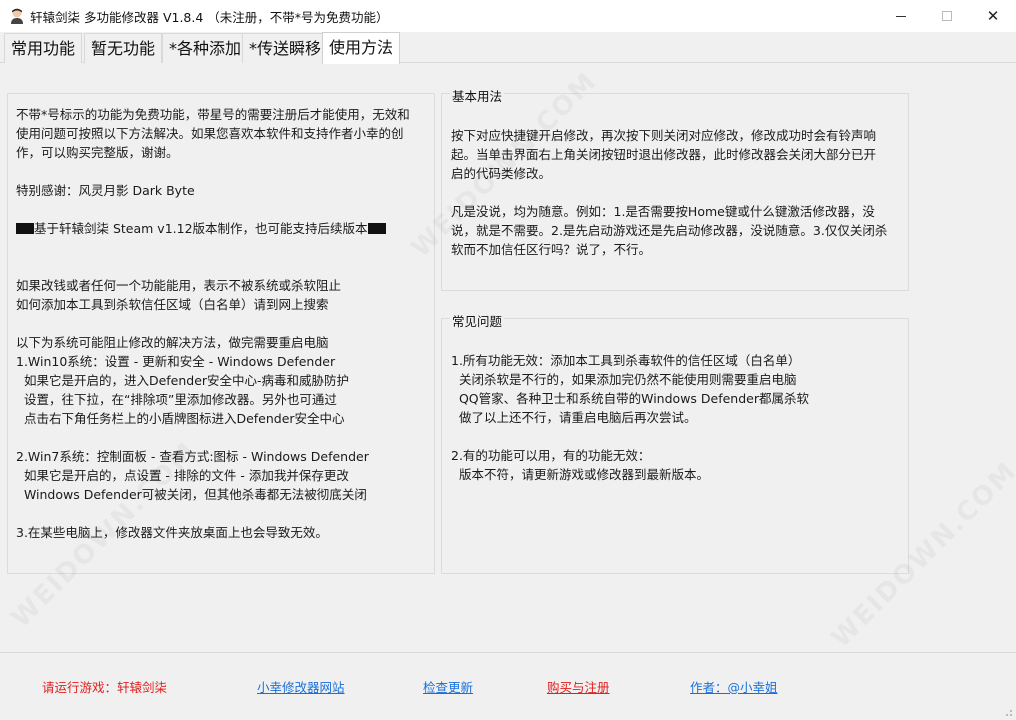 The image size is (1016, 720). What do you see at coordinates (664, 154) in the screenshot?
I see `usage-line: 起。当单击界面右上角关闭按钮时退出修改器，此时修改器会关闭大部分已开` at bounding box center [664, 154].